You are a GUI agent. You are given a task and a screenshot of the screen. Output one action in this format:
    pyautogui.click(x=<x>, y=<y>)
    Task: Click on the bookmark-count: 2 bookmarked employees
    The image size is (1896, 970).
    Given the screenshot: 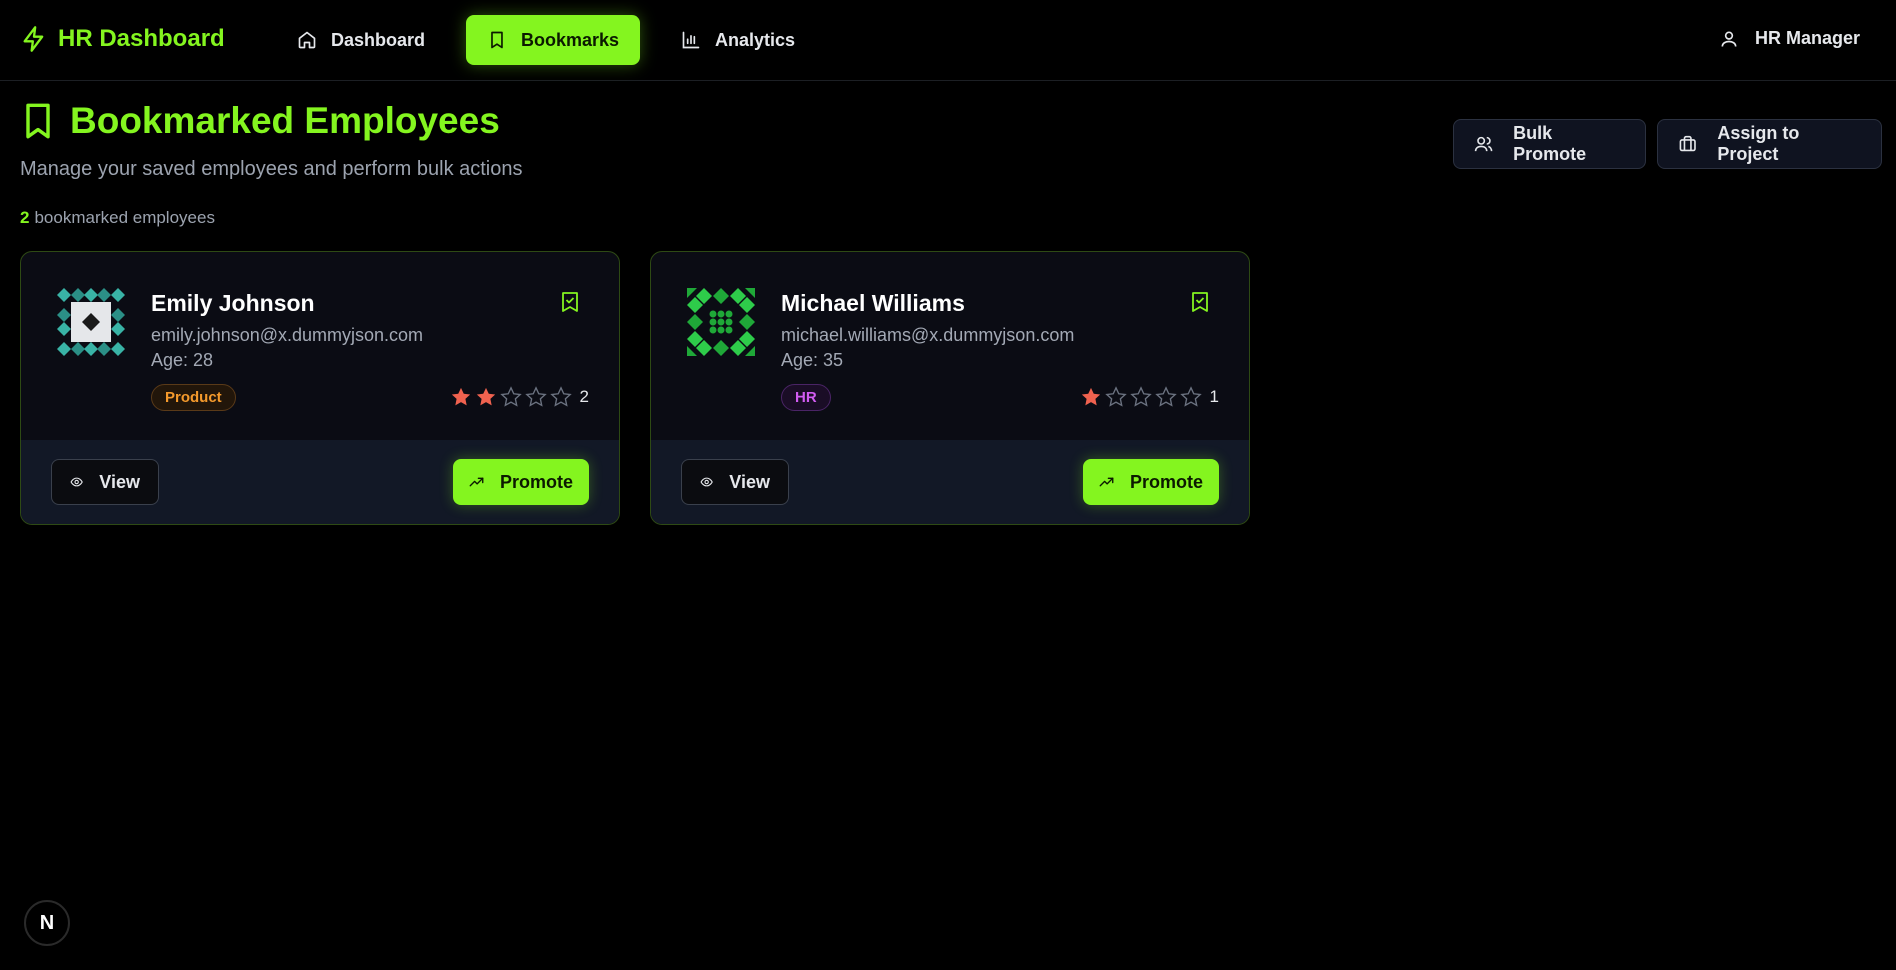 What is the action you would take?
    pyautogui.click(x=117, y=218)
    